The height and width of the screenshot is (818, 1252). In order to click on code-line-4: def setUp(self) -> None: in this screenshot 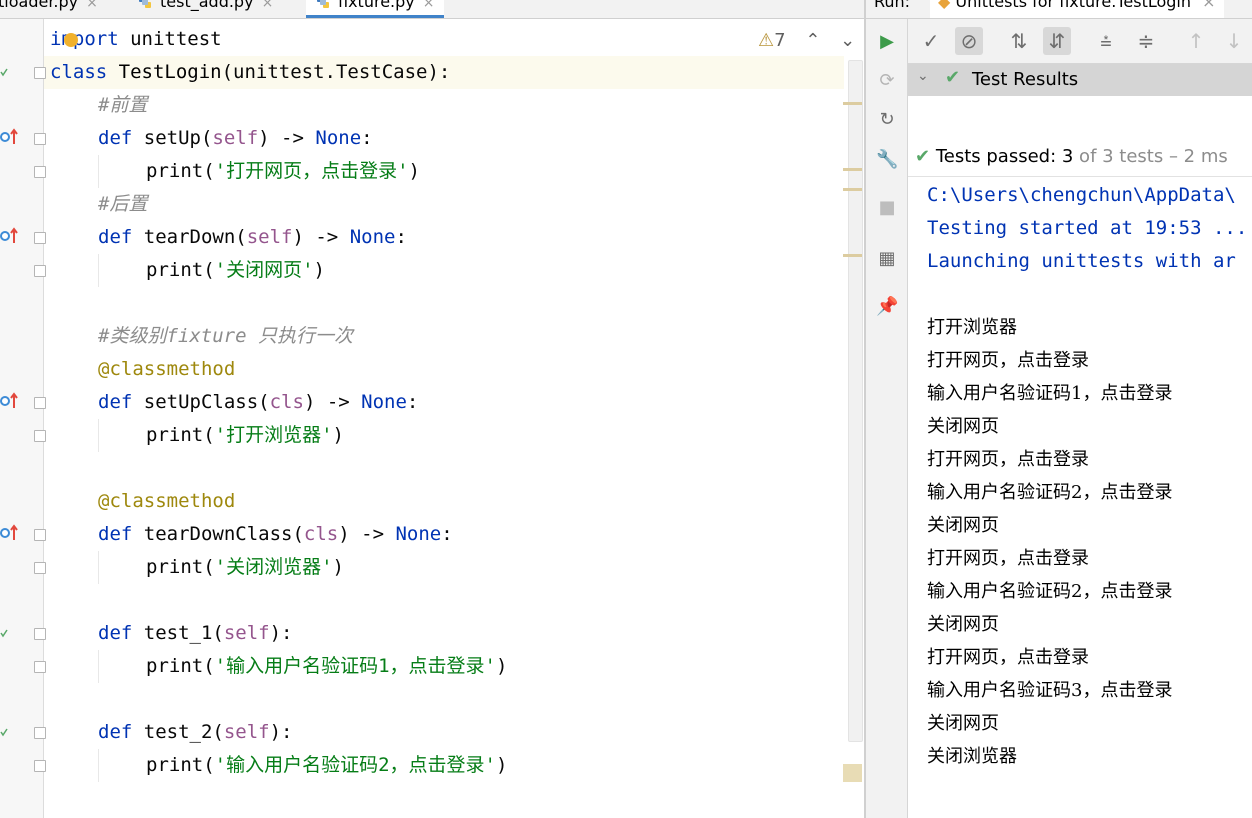, I will do `click(235, 138)`.